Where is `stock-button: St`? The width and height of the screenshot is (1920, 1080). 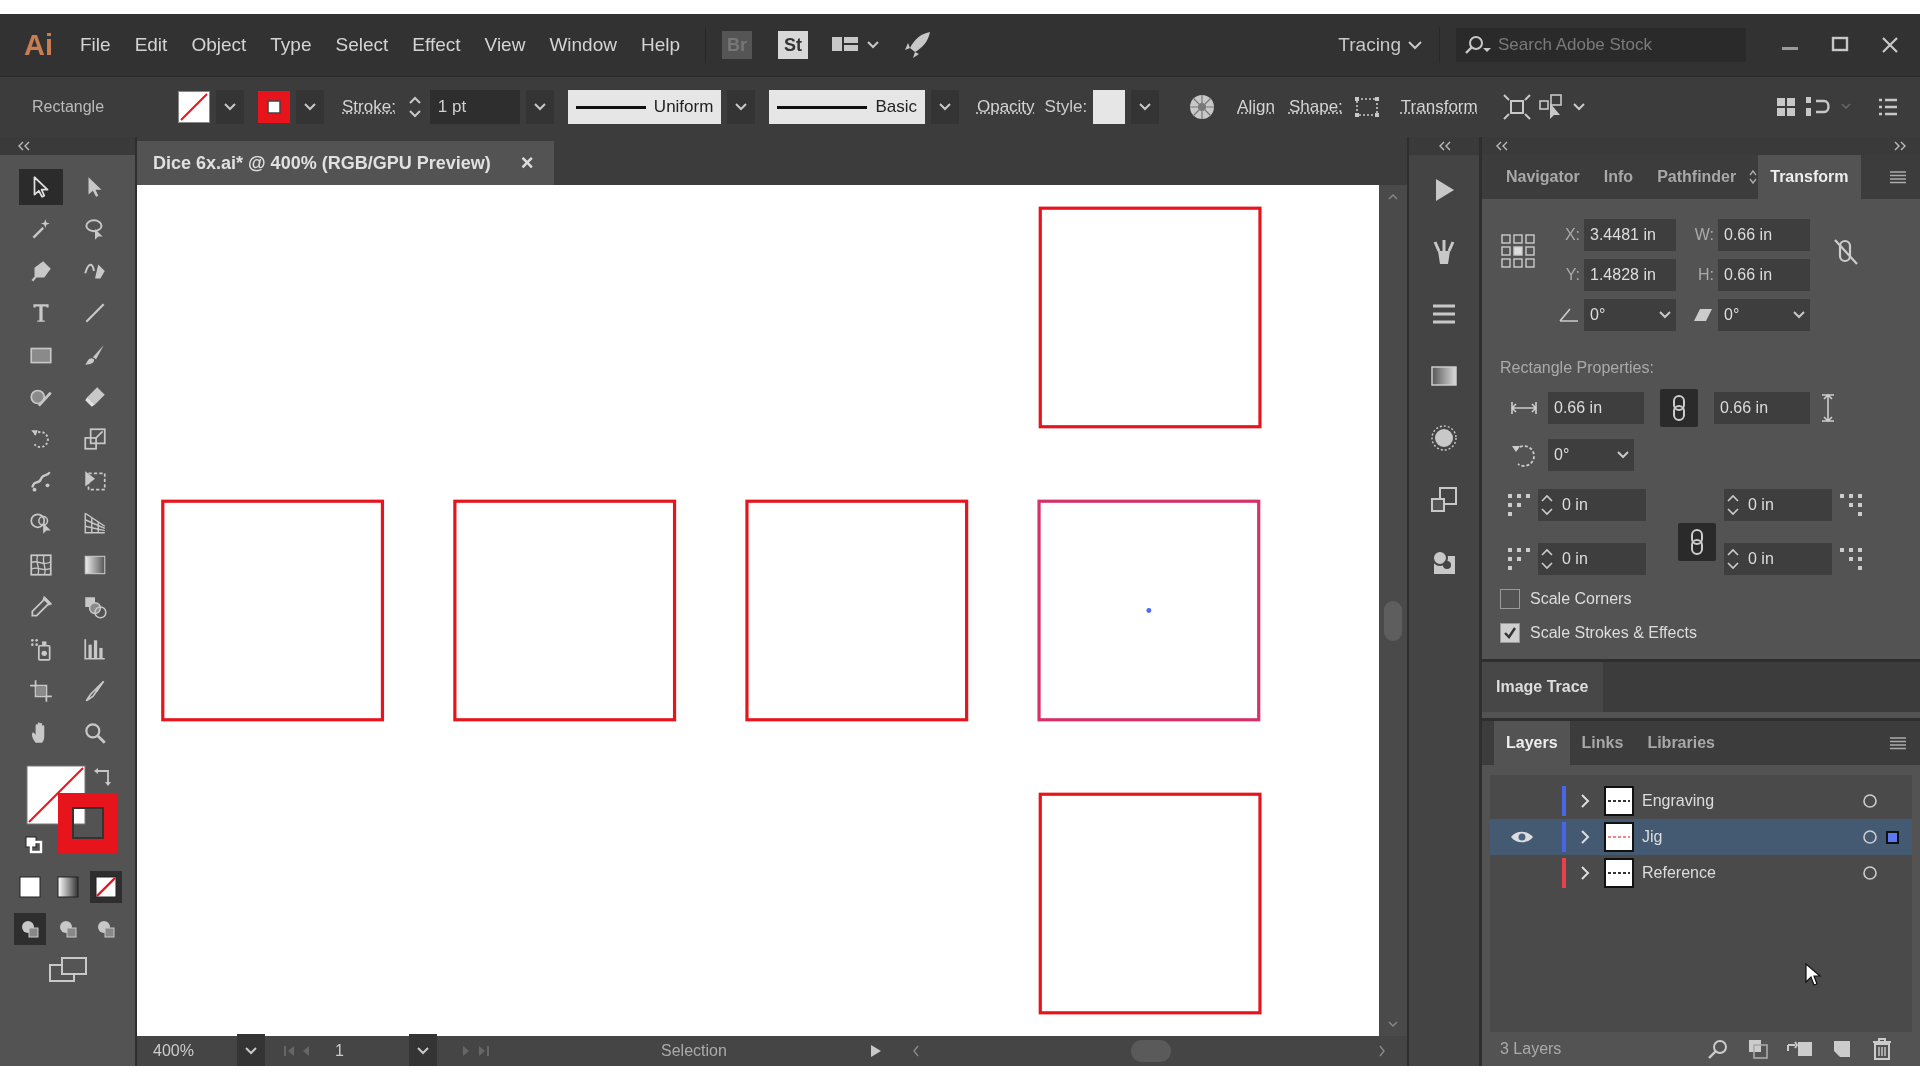 stock-button: St is located at coordinates (793, 45).